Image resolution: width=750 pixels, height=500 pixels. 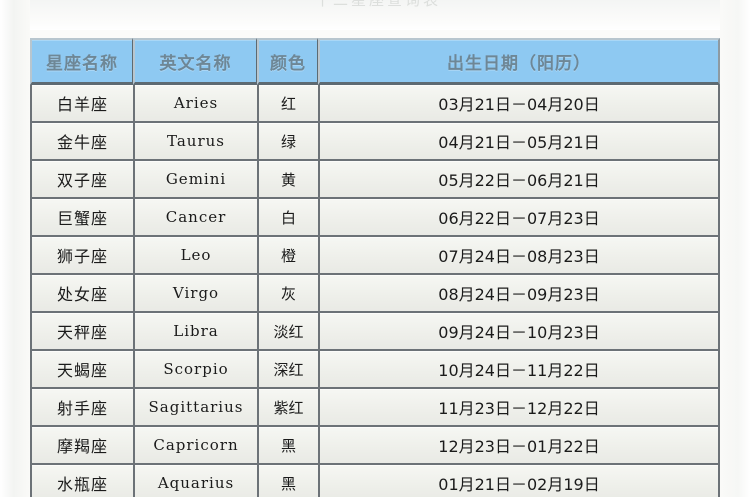 I want to click on zodiac-birthdate-cell: 07月24日－08月23日, so click(x=519, y=256).